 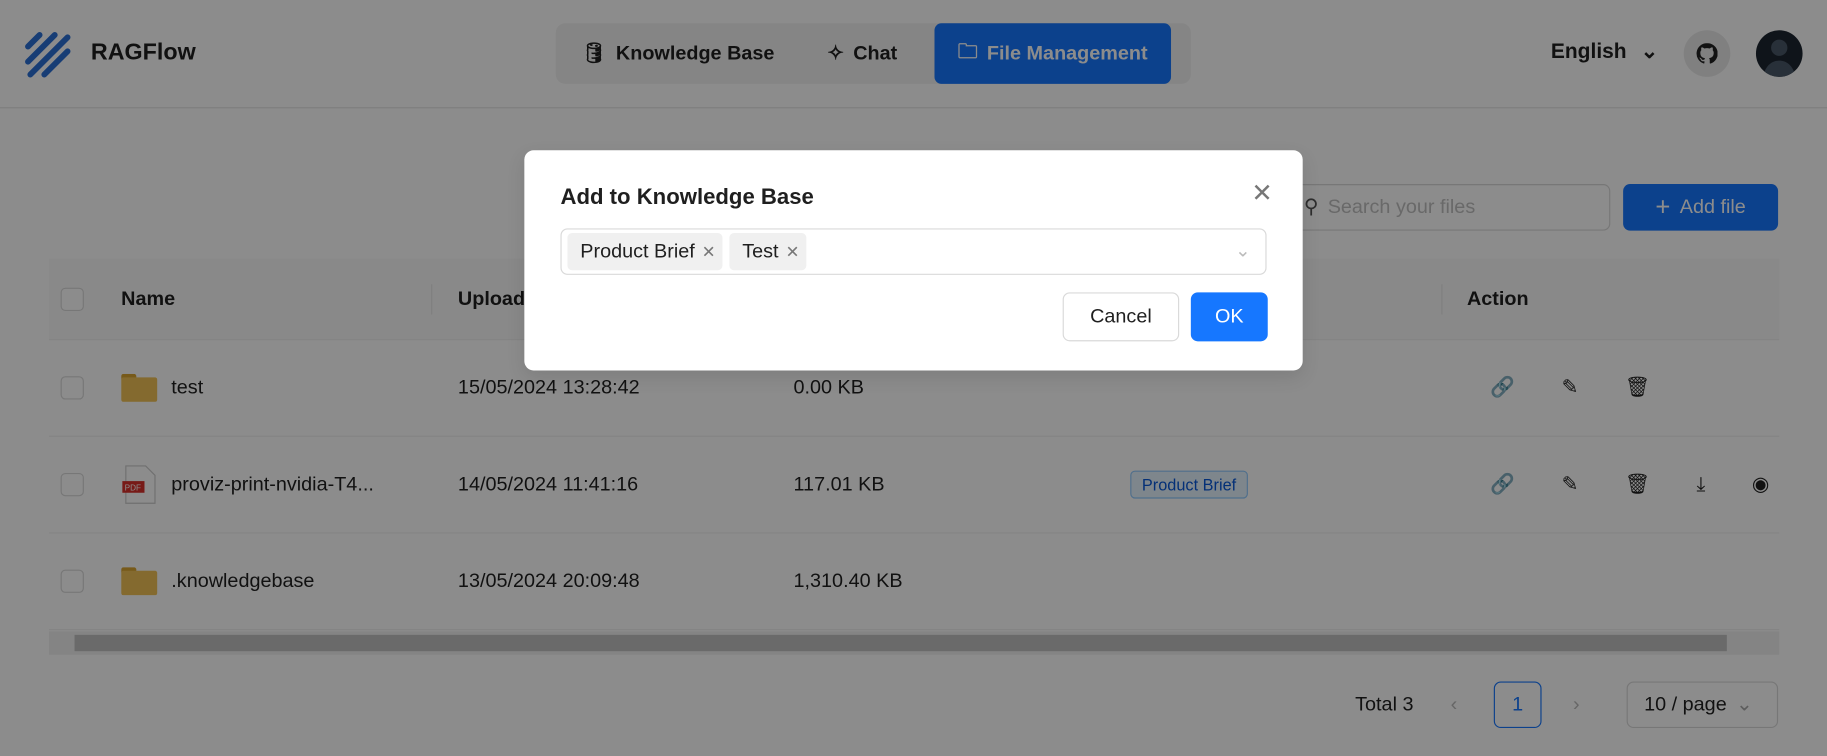 I want to click on dialog-title: Add to Knowledge Base, so click(x=687, y=197).